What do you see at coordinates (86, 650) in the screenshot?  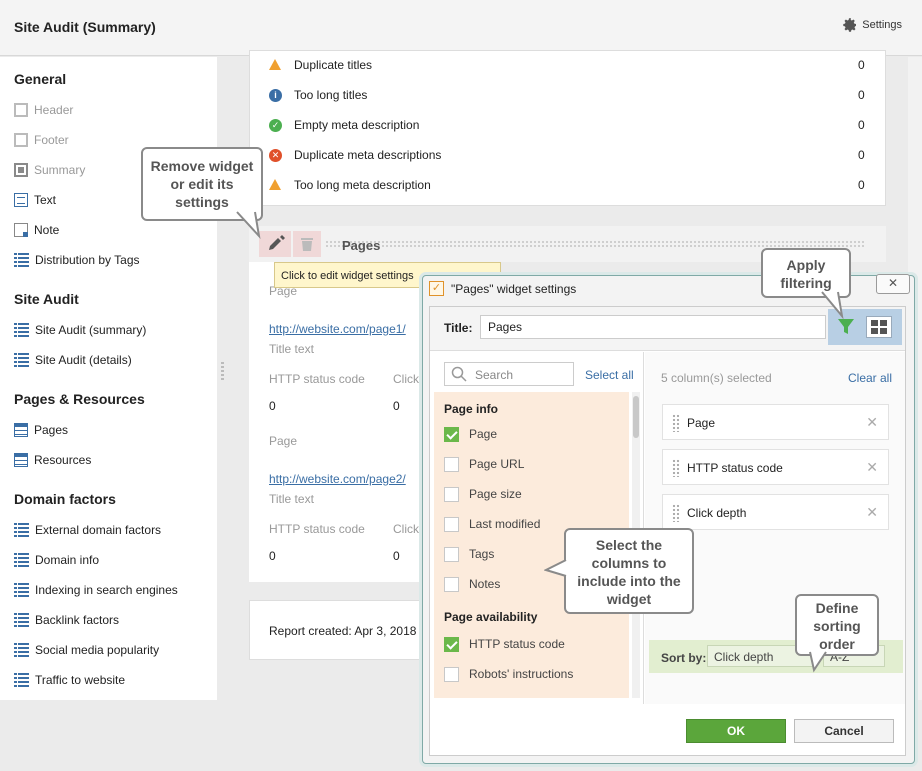 I see `sidebar-item-social-media: Social media popularity` at bounding box center [86, 650].